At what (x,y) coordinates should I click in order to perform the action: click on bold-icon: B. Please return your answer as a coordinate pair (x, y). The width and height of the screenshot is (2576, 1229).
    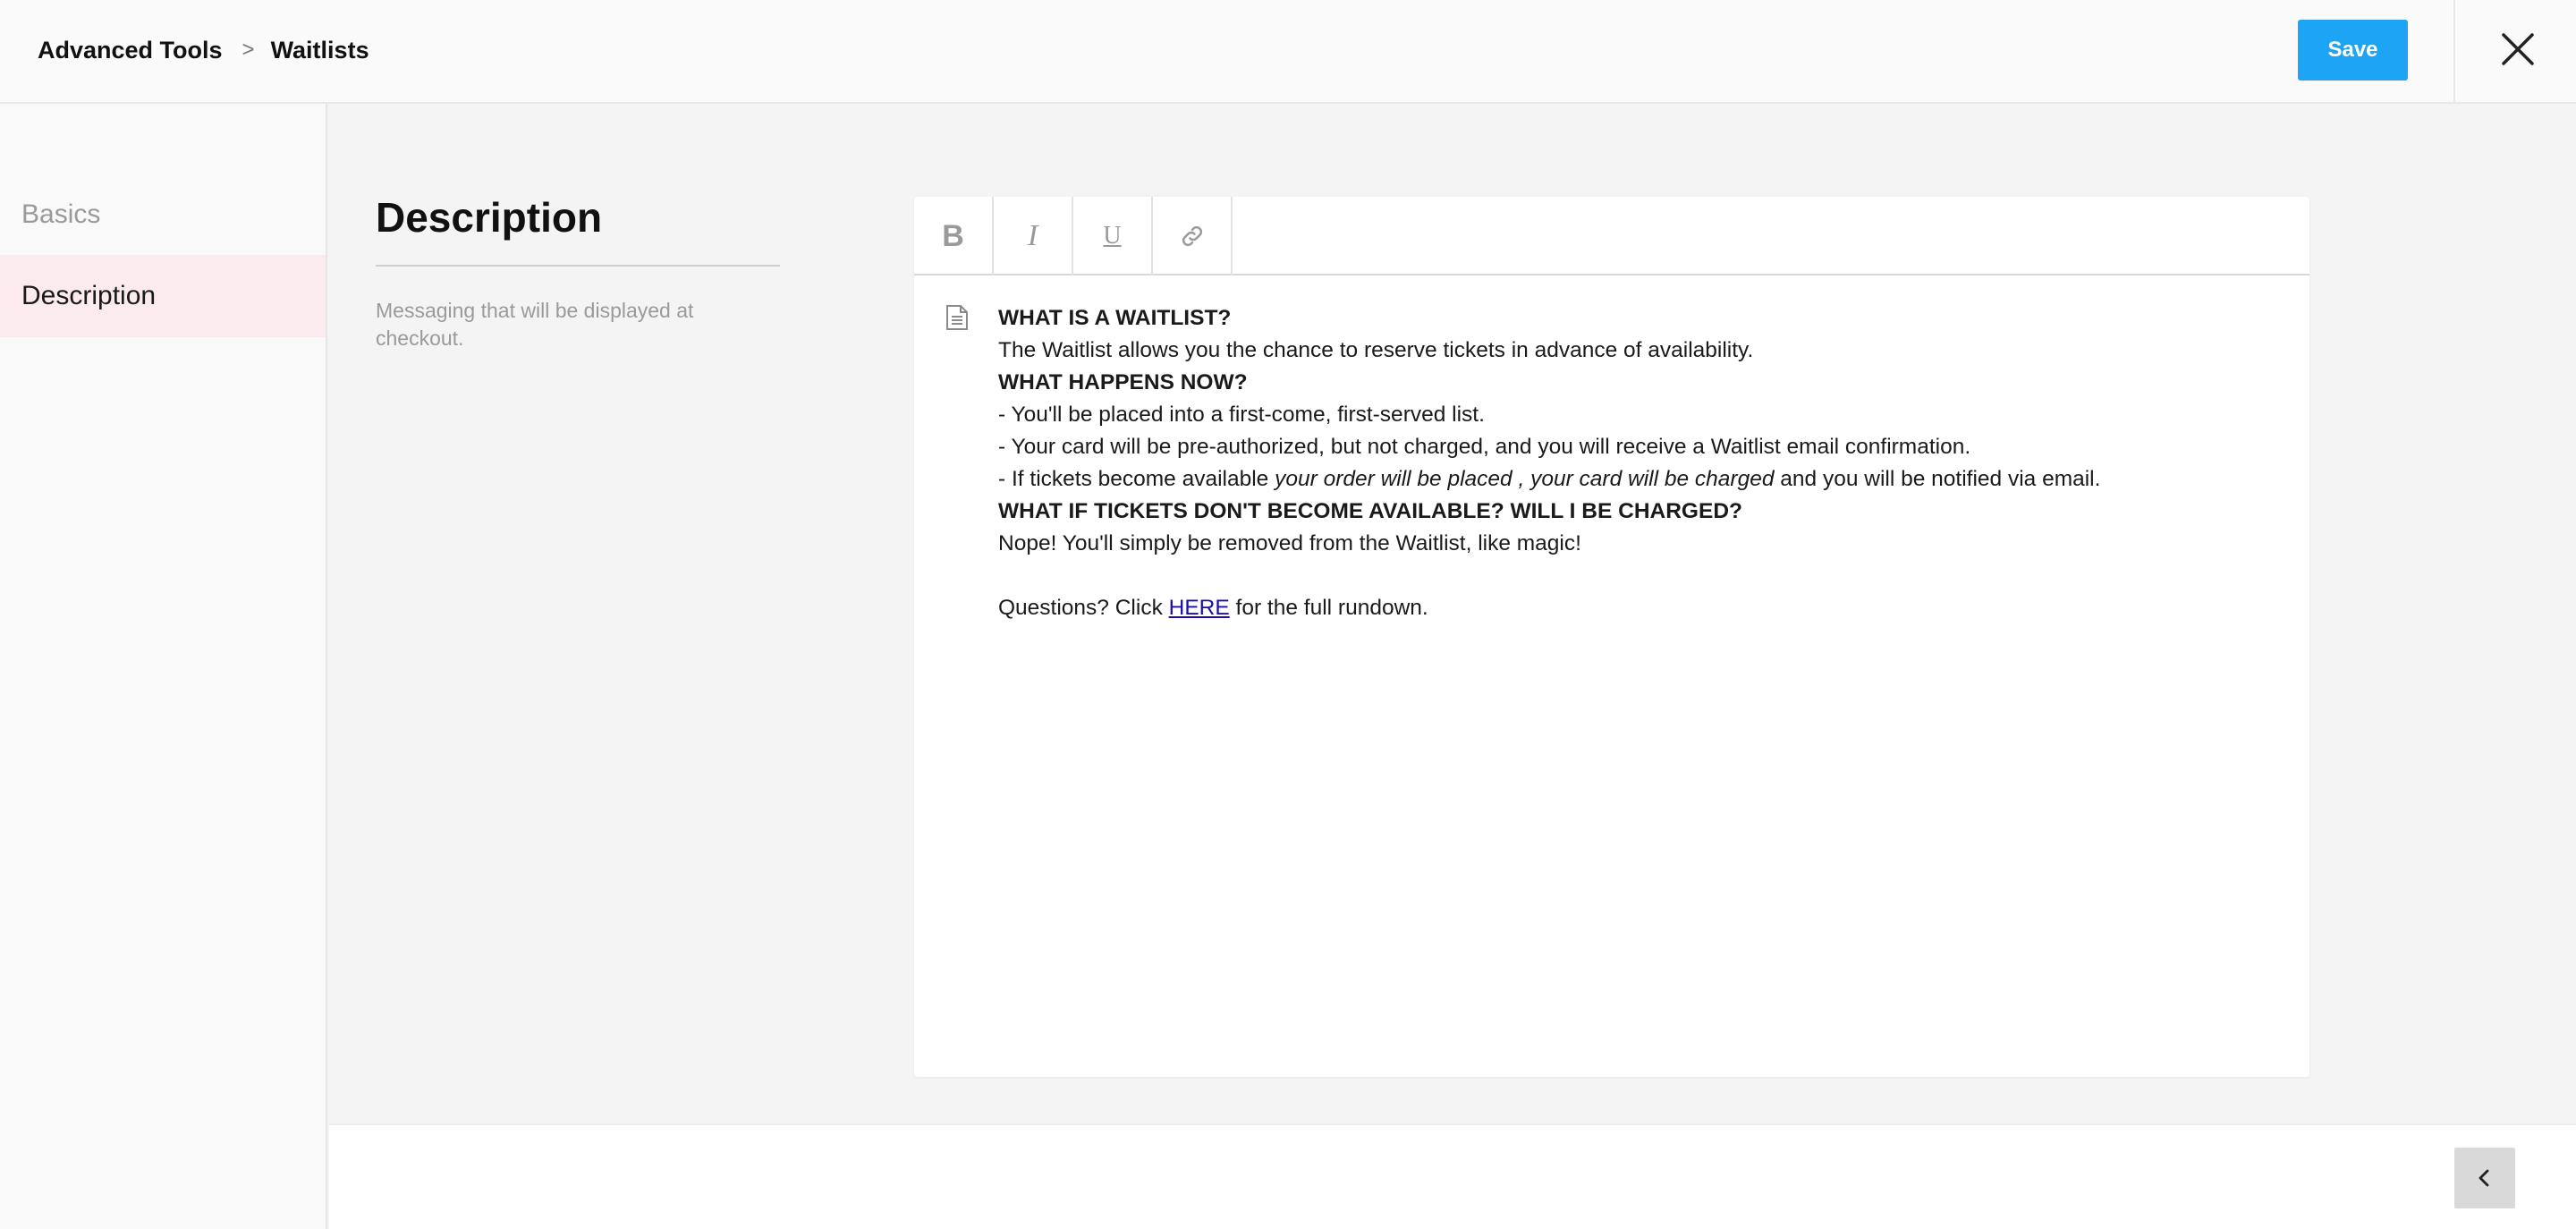
    Looking at the image, I should click on (953, 235).